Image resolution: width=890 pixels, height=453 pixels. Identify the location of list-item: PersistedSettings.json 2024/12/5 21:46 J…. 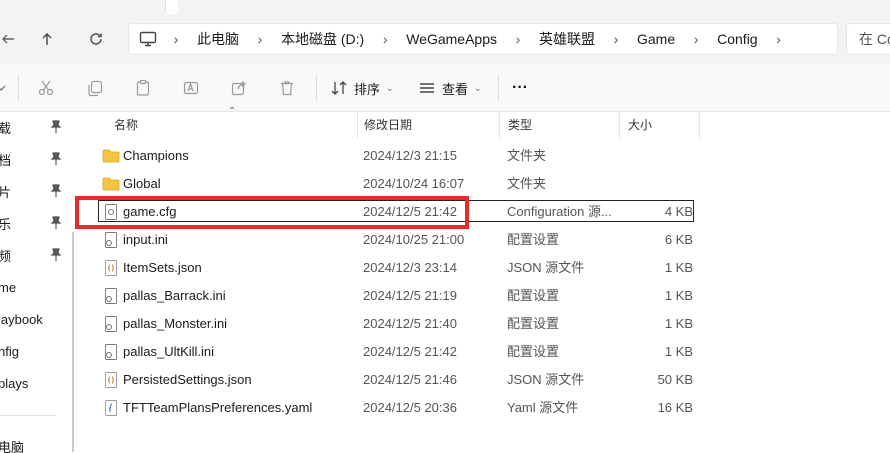
(484, 380).